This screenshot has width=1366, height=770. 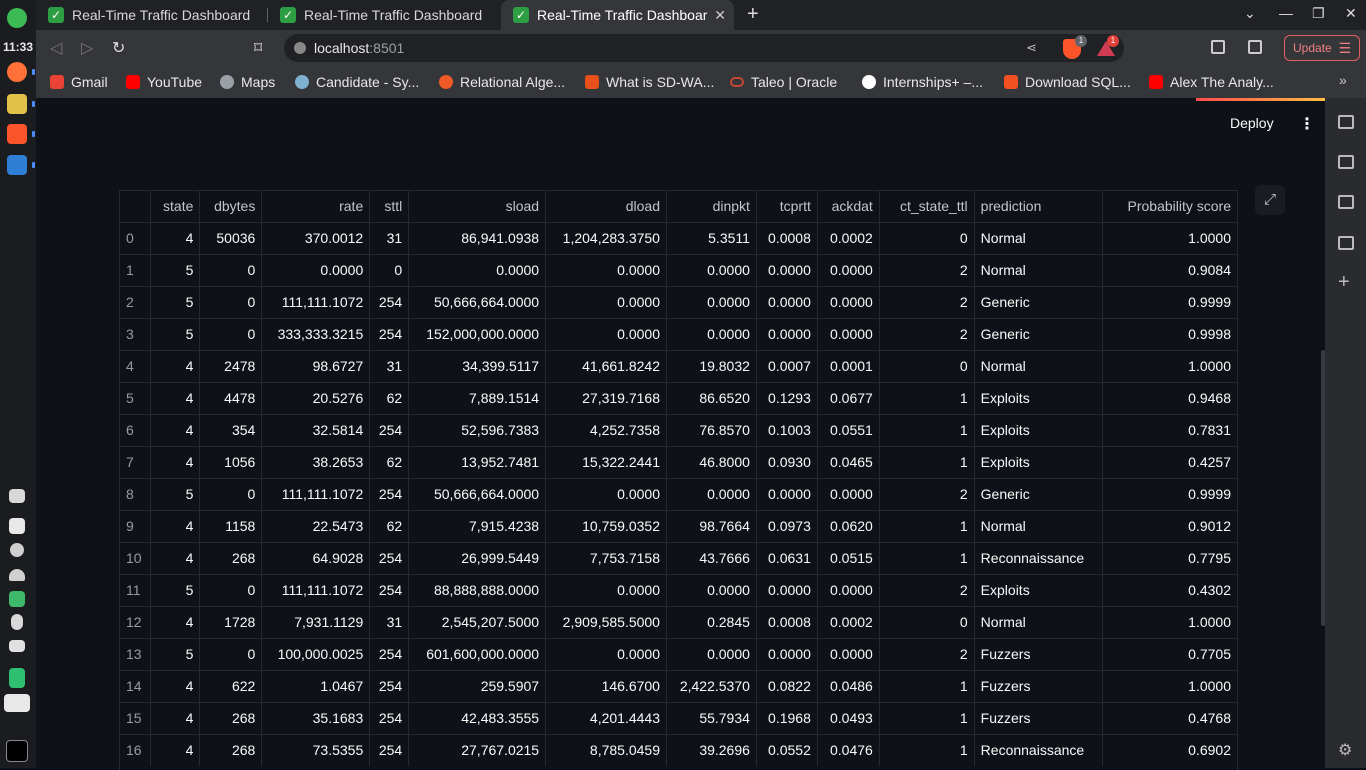 What do you see at coordinates (136, 207) in the screenshot?
I see `column-header-index` at bounding box center [136, 207].